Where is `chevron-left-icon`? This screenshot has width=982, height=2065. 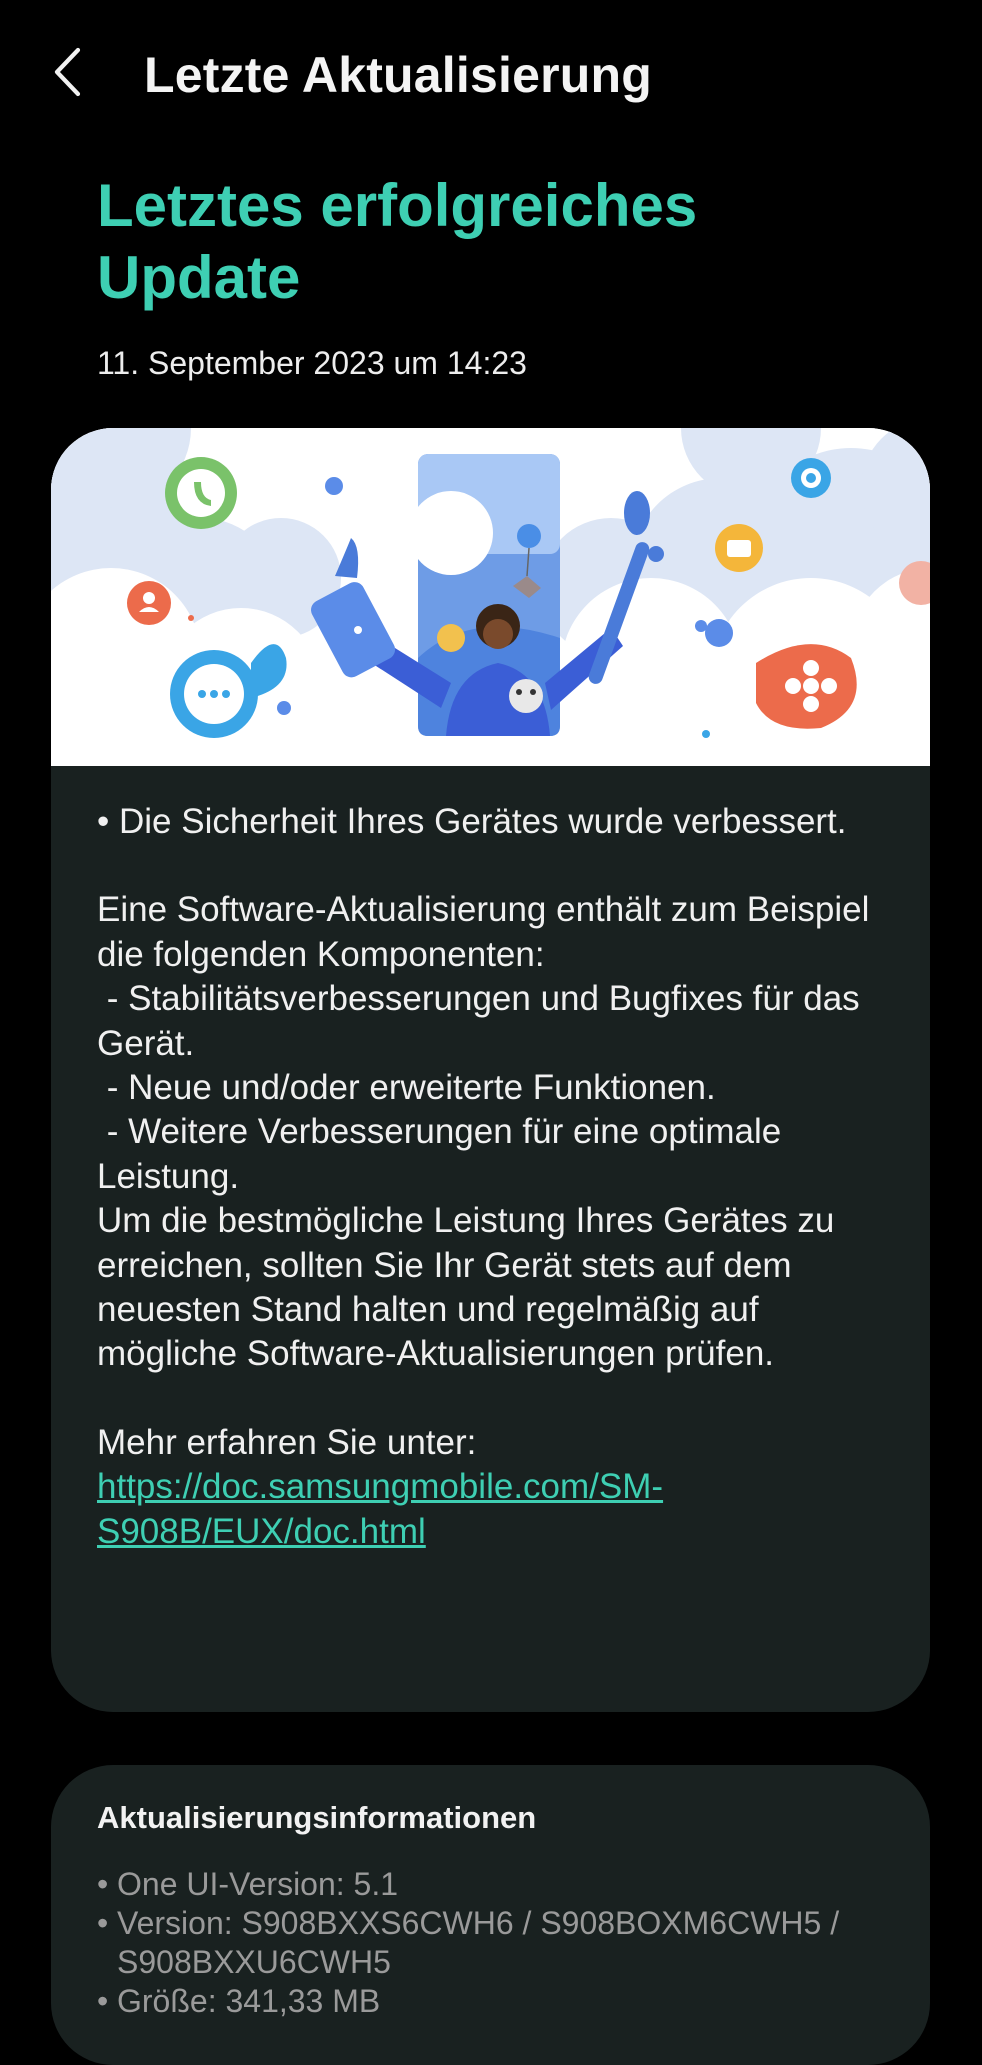
chevron-left-icon is located at coordinates (67, 72).